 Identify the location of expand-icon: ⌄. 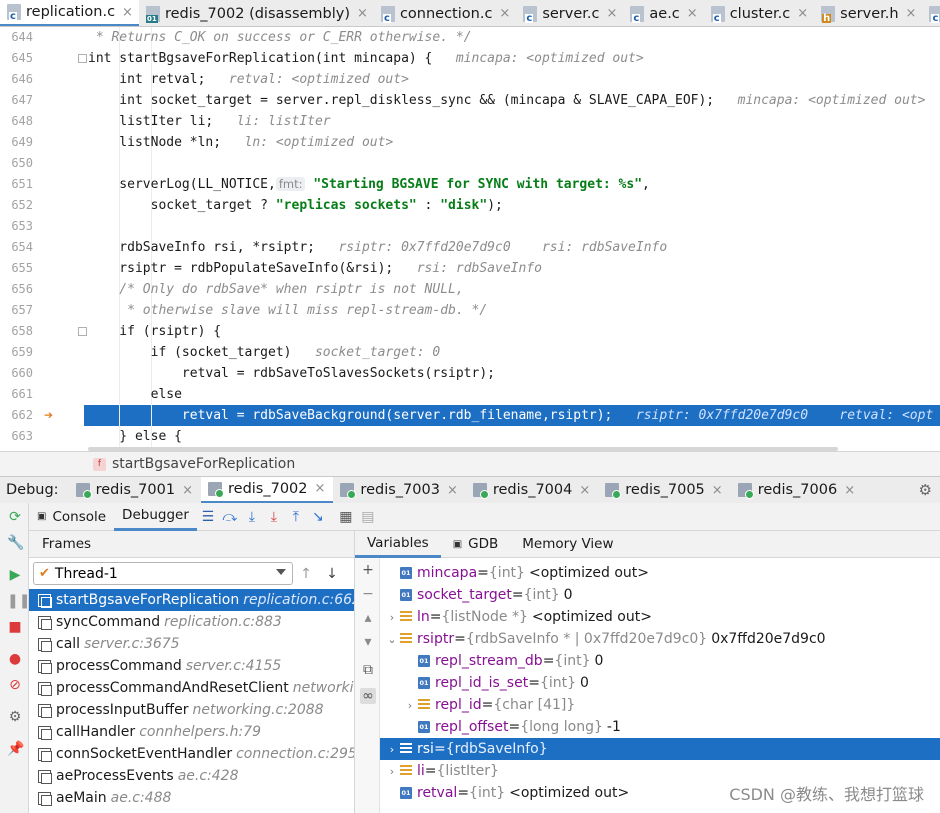
(392, 639).